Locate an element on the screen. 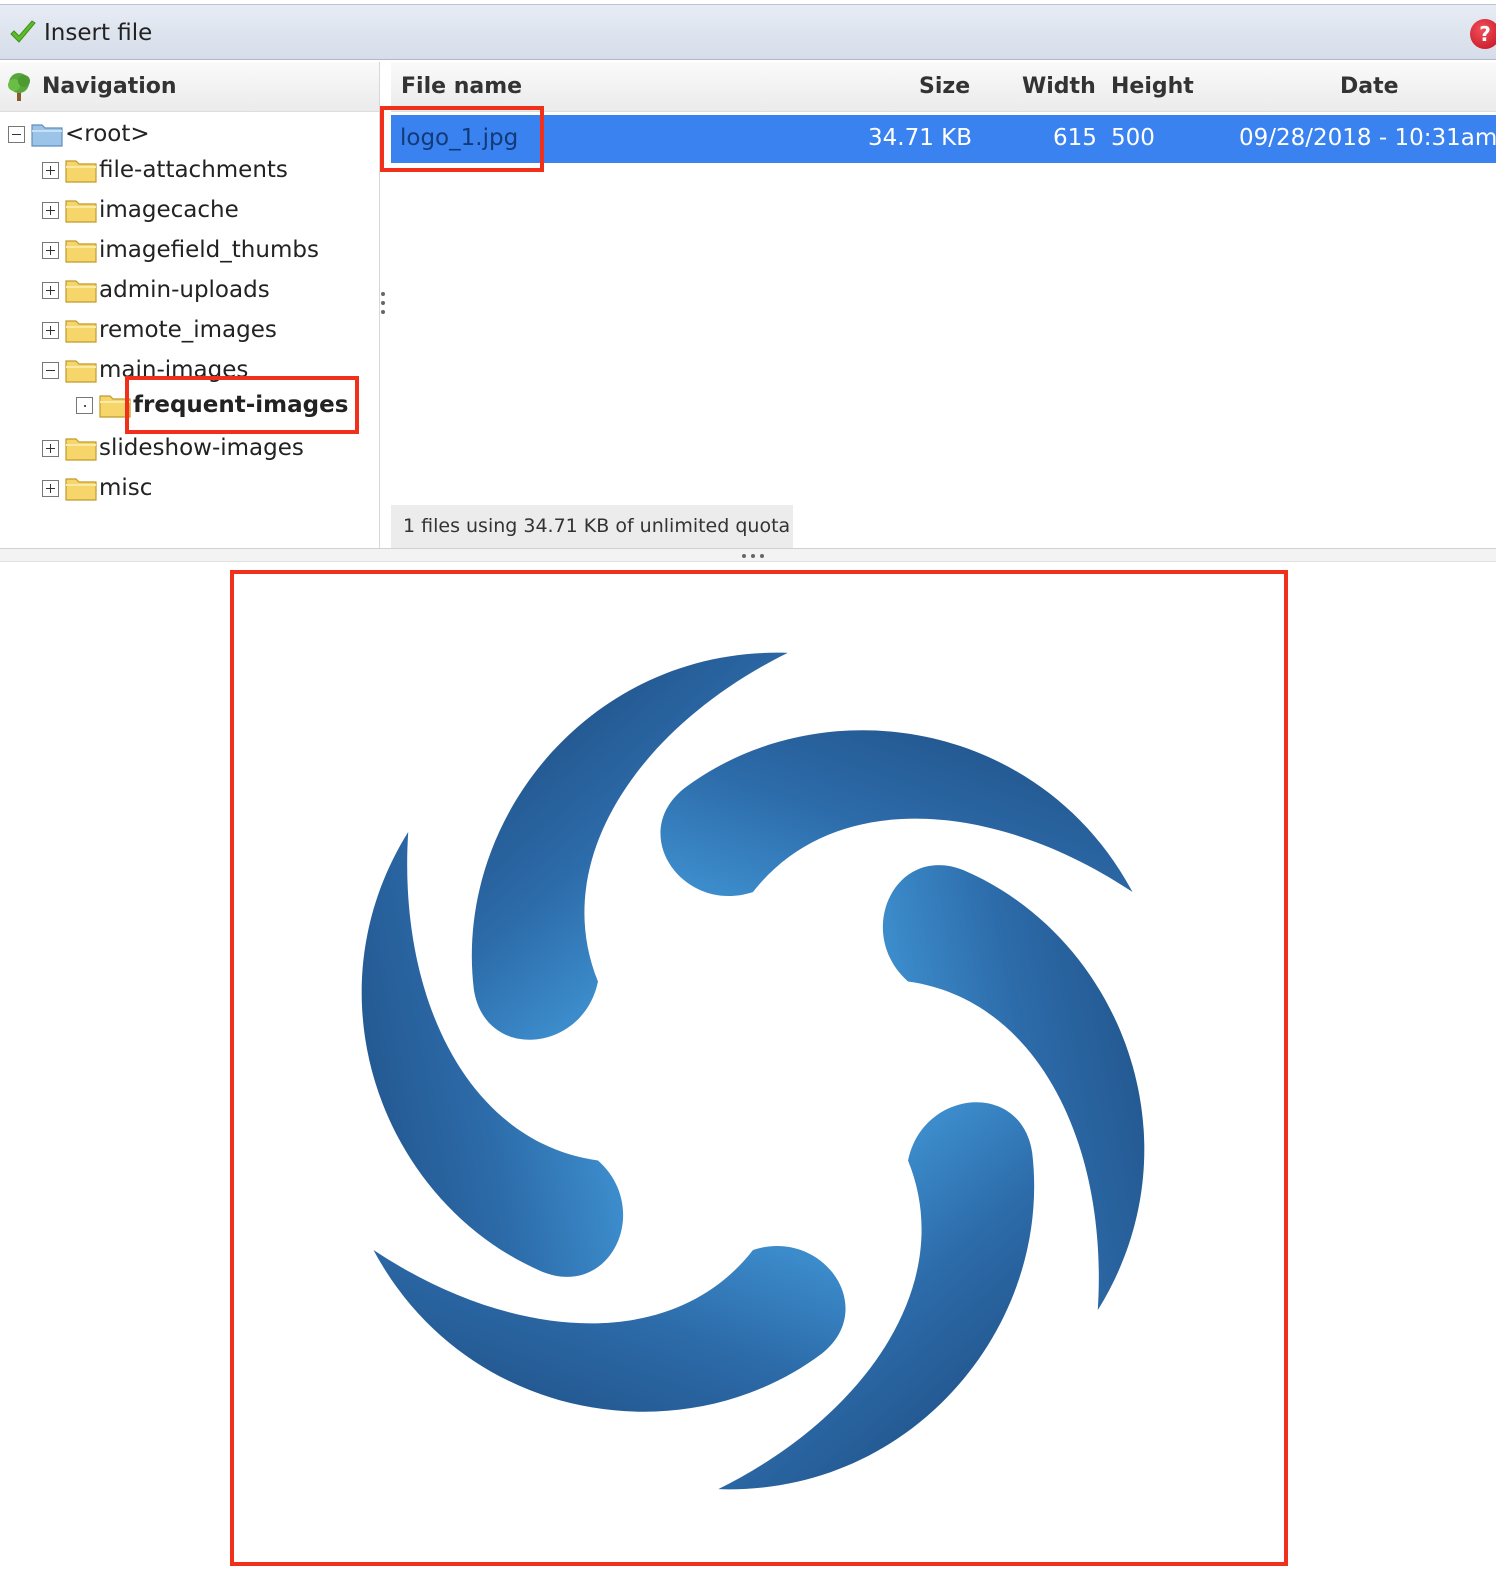  tree-item-label: imagecache is located at coordinates (169, 210).